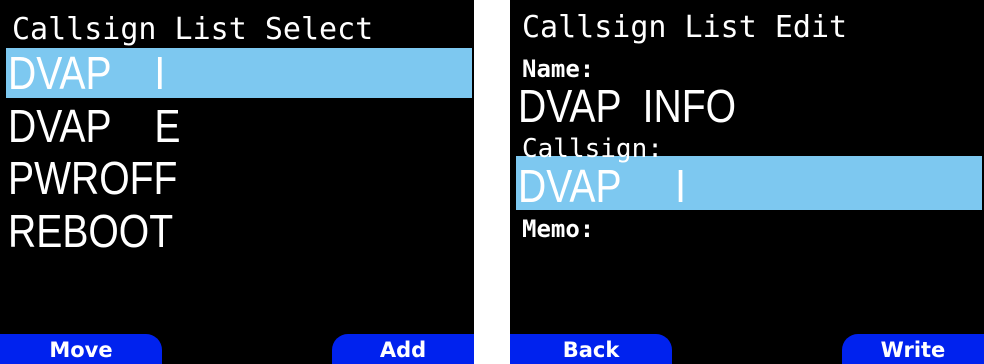 This screenshot has height=364, width=984. I want to click on list-item: DVAP E, so click(94, 126).